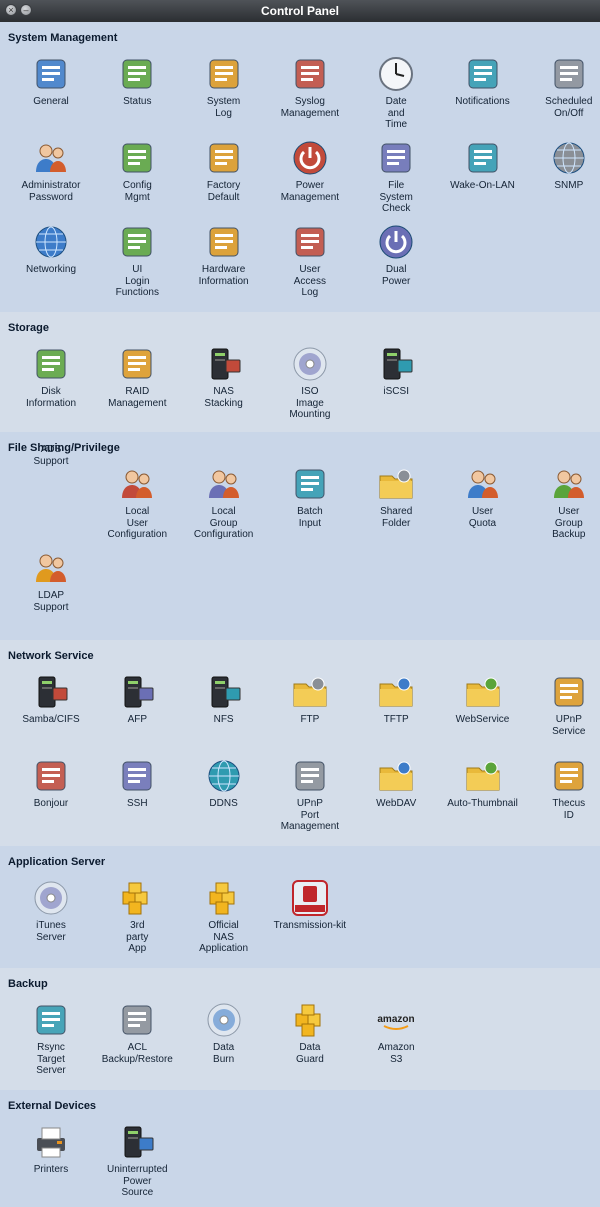 The width and height of the screenshot is (600, 1207). I want to click on webservice-folder-icon, so click(482, 692).